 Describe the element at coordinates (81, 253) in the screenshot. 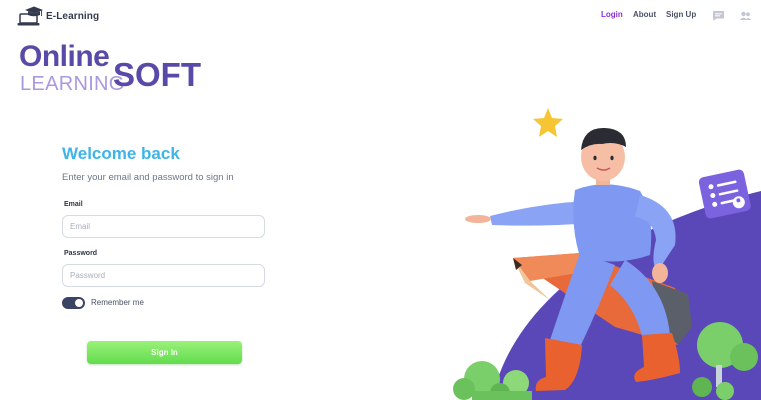

I see `password-label: Password` at that location.